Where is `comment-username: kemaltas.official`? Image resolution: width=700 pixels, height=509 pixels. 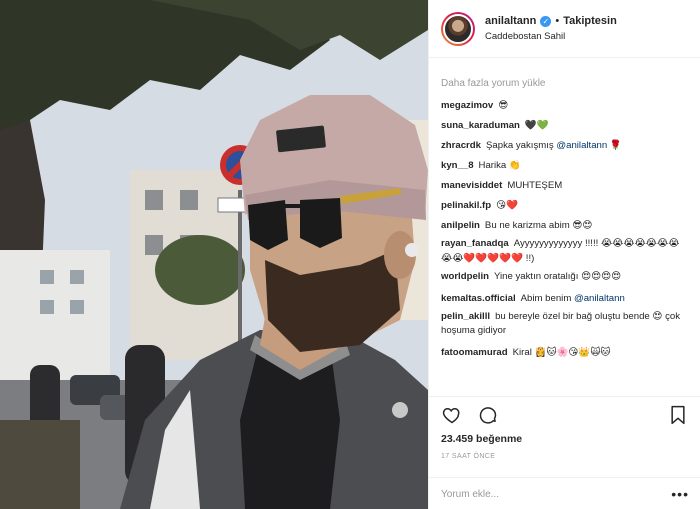 comment-username: kemaltas.official is located at coordinates (478, 298).